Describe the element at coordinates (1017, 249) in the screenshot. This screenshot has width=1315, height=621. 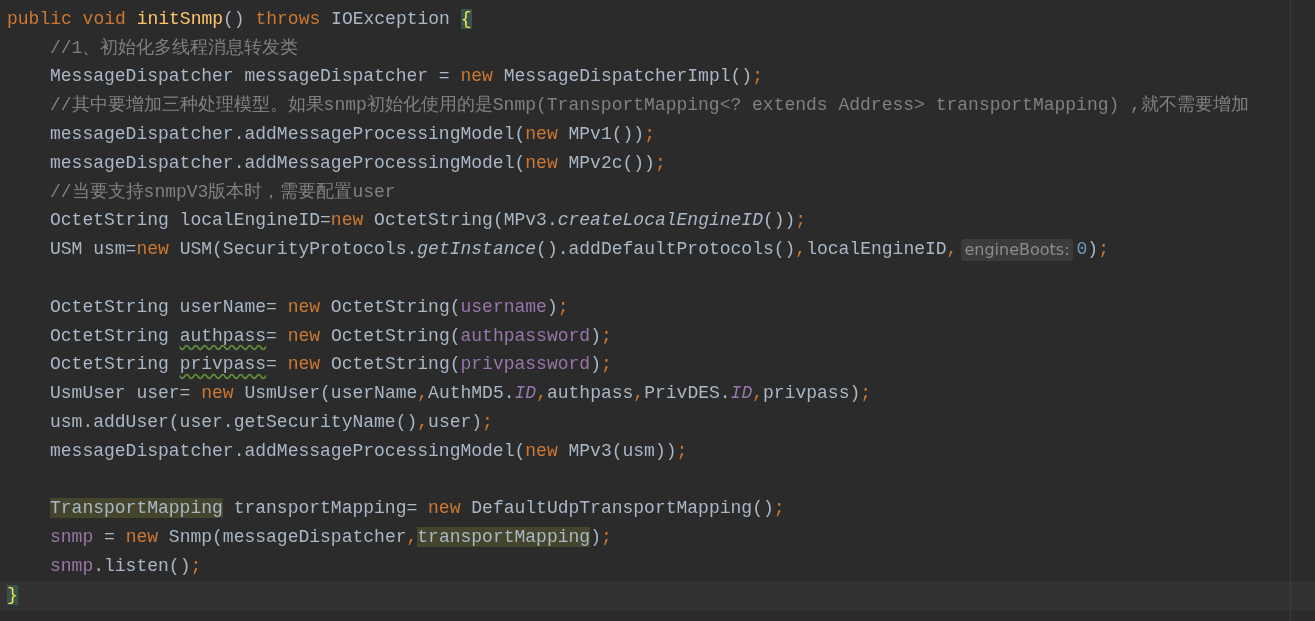
I see `parameter-hint: engineBoots:` at that location.